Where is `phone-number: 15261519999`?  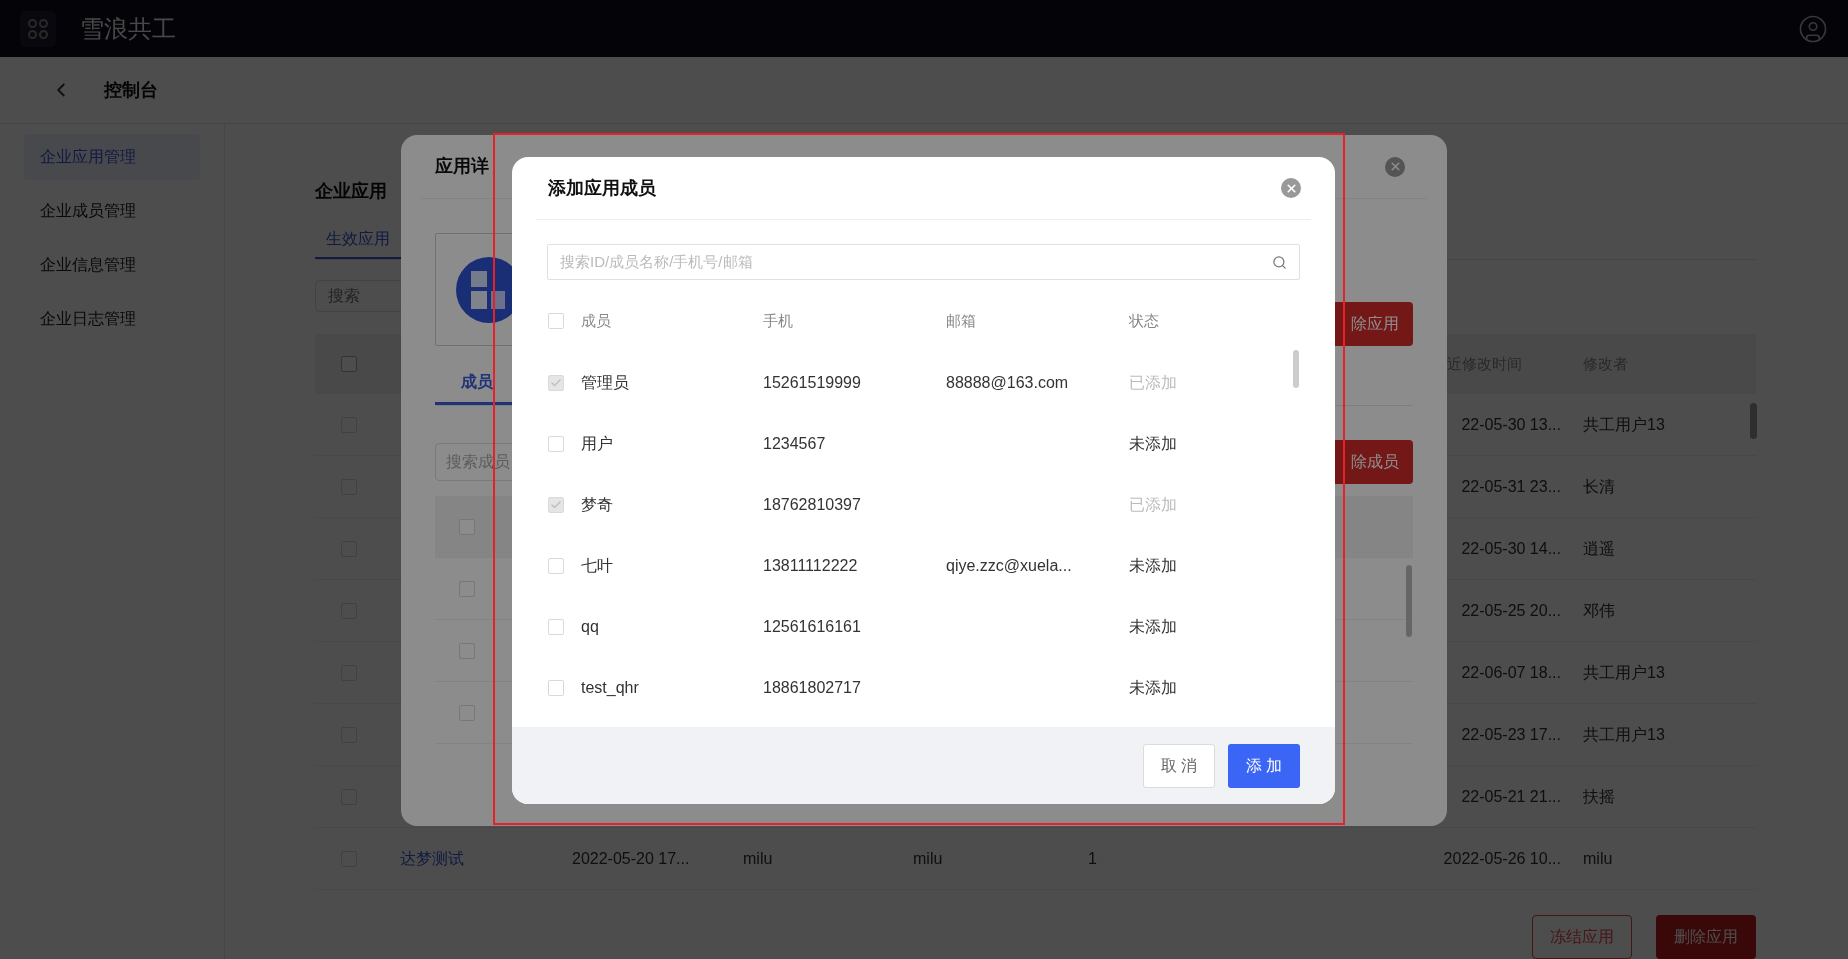
phone-number: 15261519999 is located at coordinates (812, 382).